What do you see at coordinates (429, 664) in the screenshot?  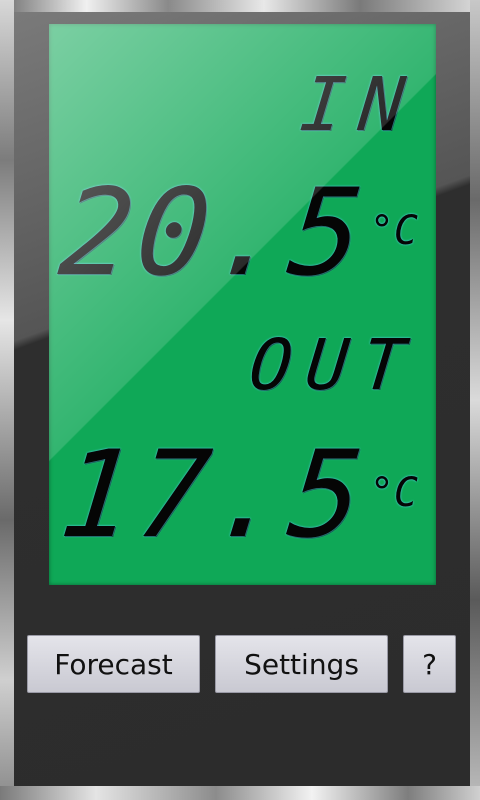 I see `help-button: ?` at bounding box center [429, 664].